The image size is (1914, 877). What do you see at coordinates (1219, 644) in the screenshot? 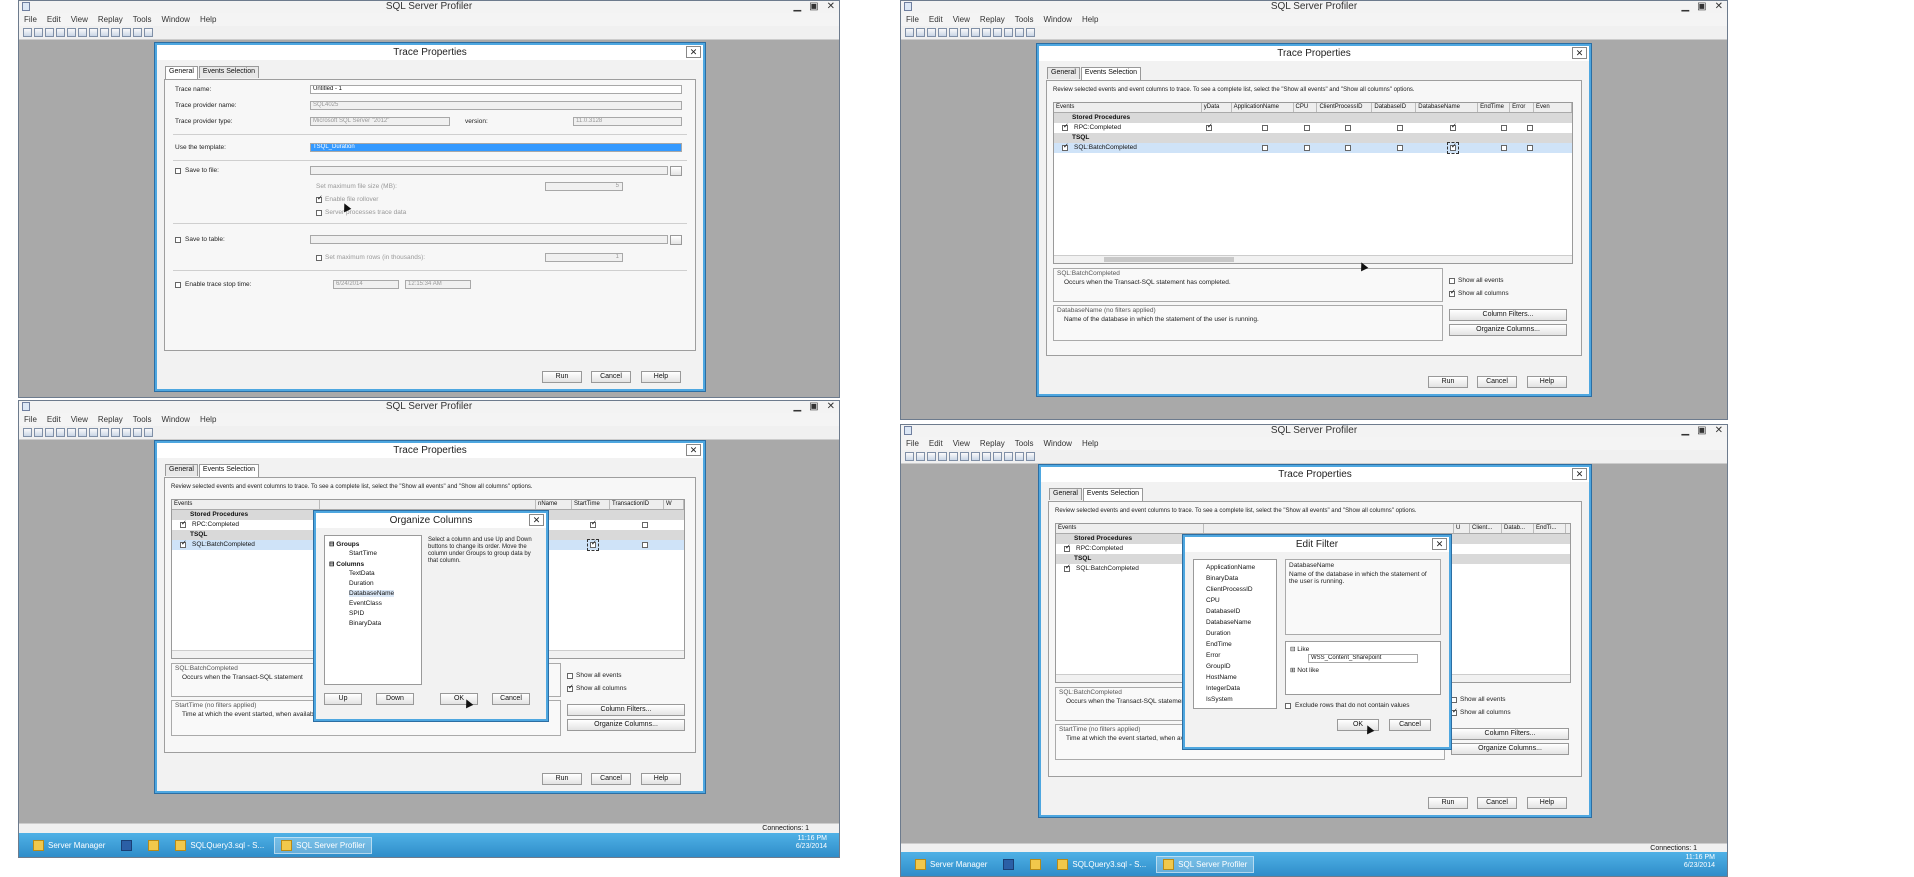
I see `filter-column-item: EndTime` at bounding box center [1219, 644].